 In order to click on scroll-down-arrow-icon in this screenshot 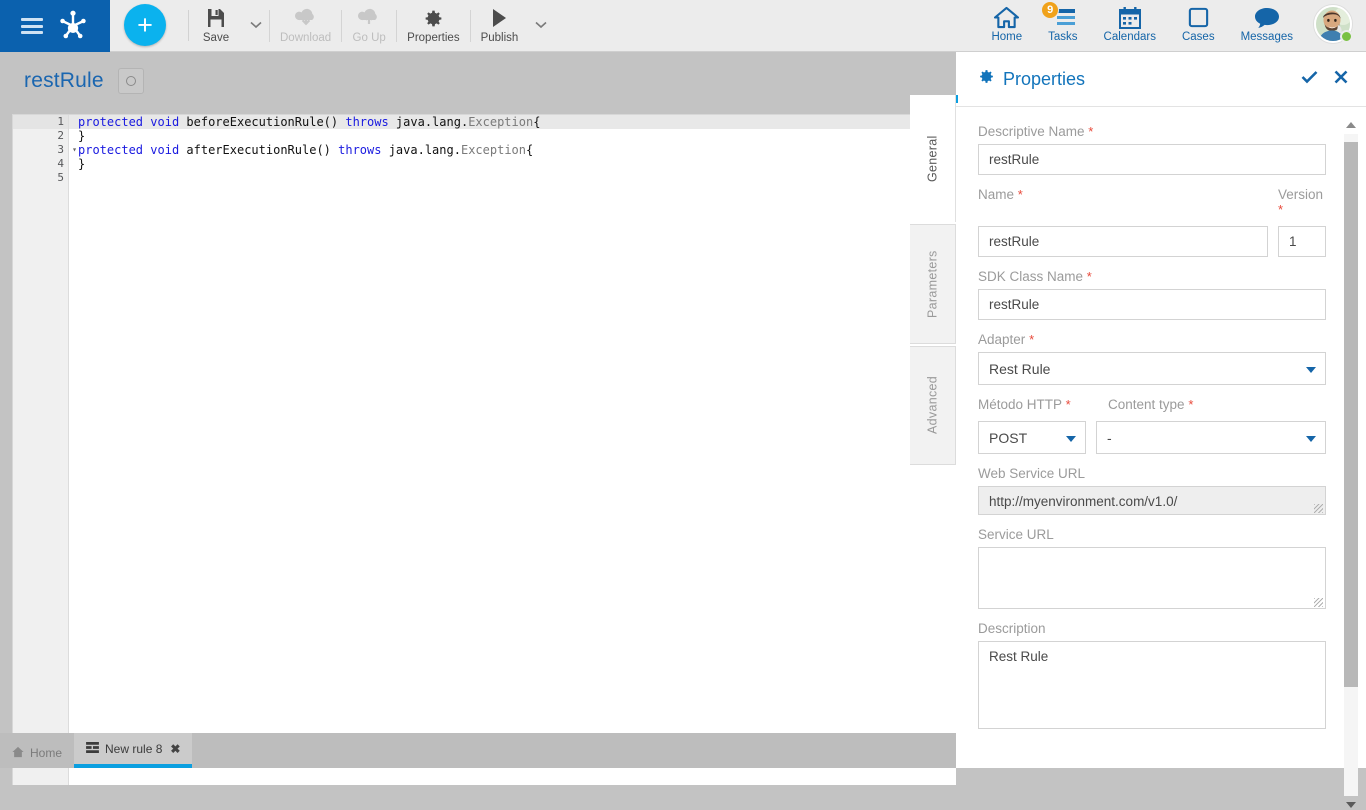, I will do `click(1351, 805)`.